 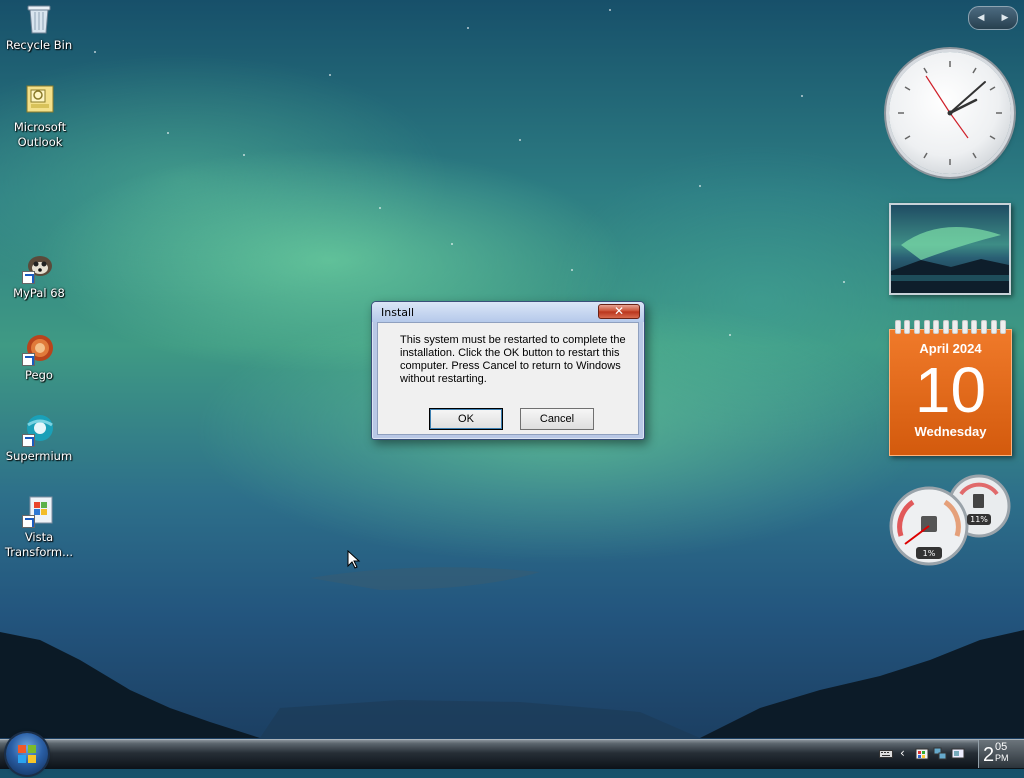 What do you see at coordinates (950, 431) in the screenshot?
I see `calendar-weekday: Wednesday` at bounding box center [950, 431].